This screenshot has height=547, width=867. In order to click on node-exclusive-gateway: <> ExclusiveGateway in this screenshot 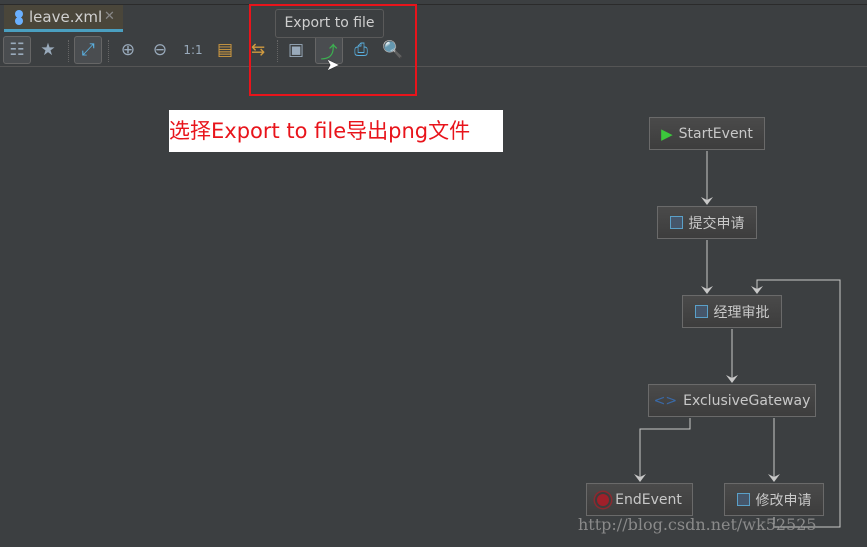, I will do `click(732, 400)`.